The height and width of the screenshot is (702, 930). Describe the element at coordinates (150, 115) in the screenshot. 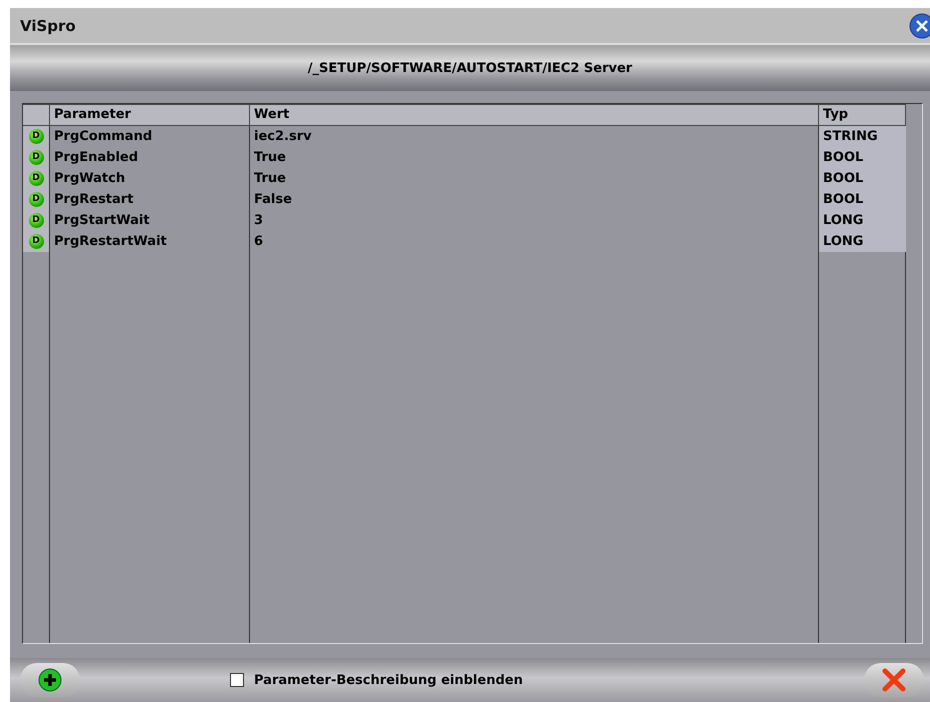

I see `column-header: Parameter` at that location.